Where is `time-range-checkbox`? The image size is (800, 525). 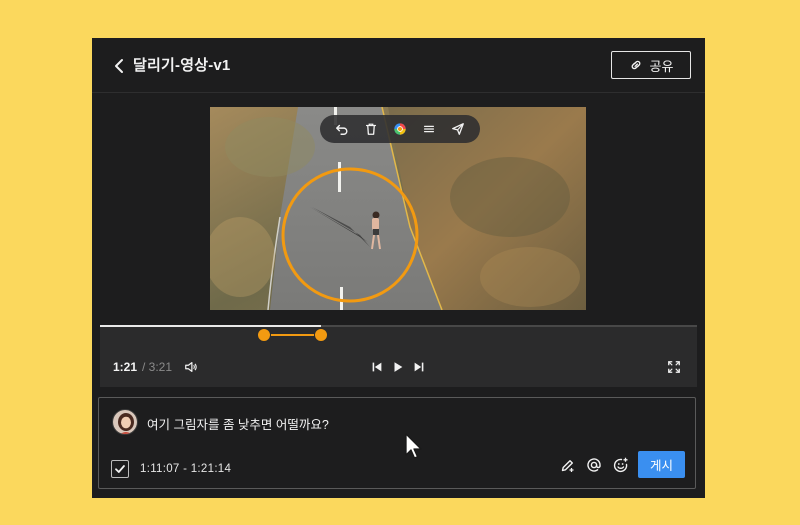
time-range-checkbox is located at coordinates (120, 469).